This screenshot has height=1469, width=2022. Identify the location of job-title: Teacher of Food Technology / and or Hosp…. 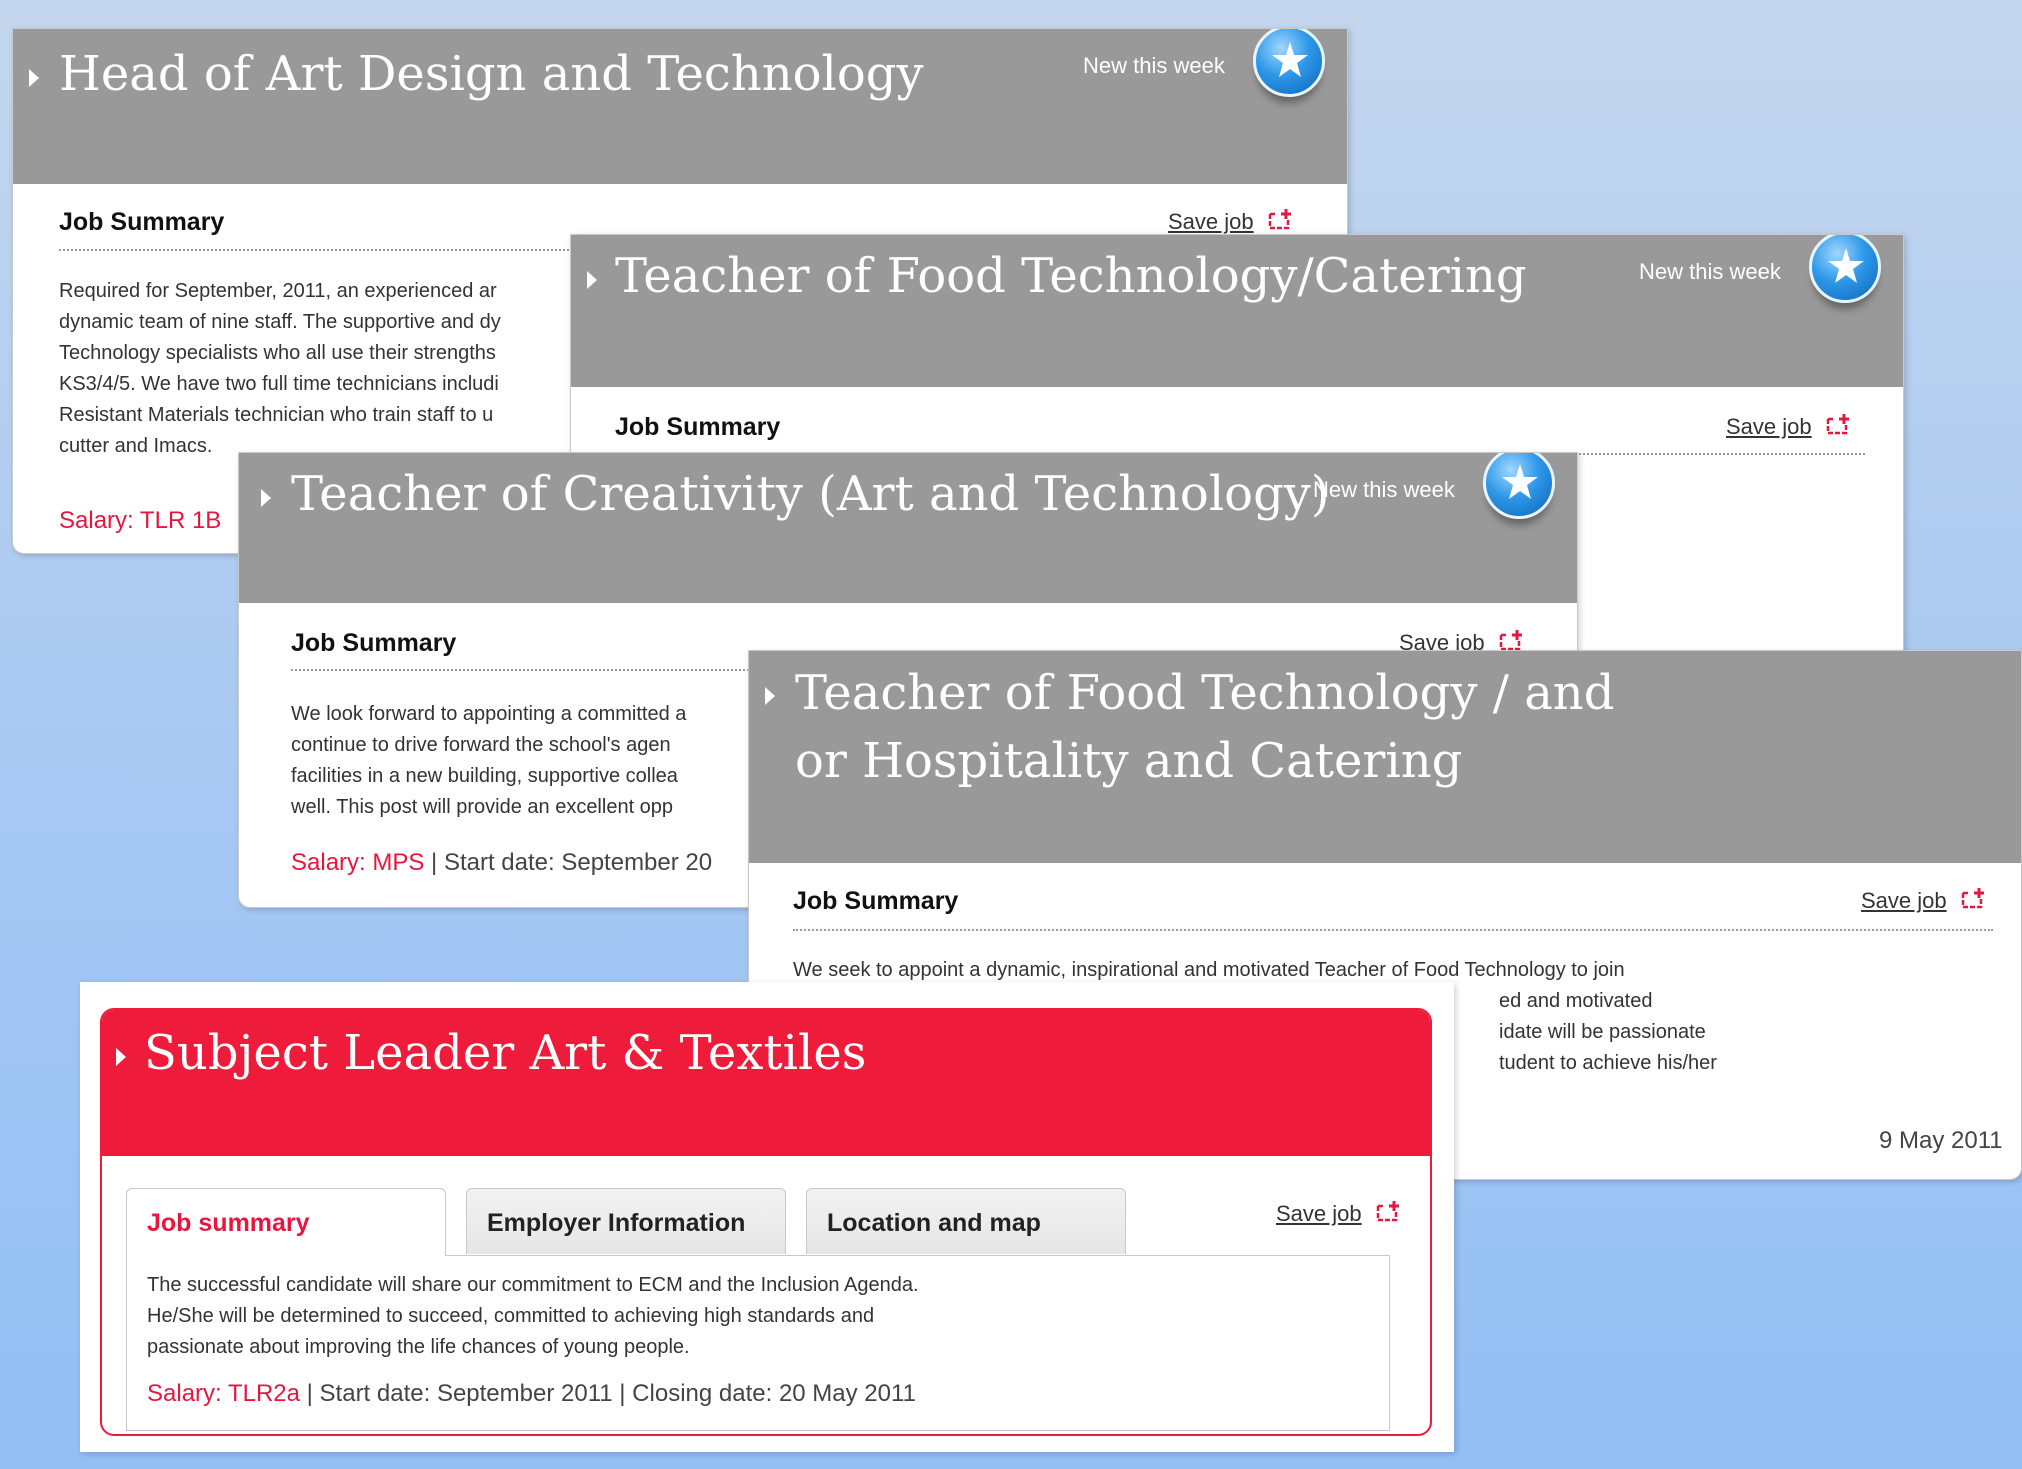
(1225, 727).